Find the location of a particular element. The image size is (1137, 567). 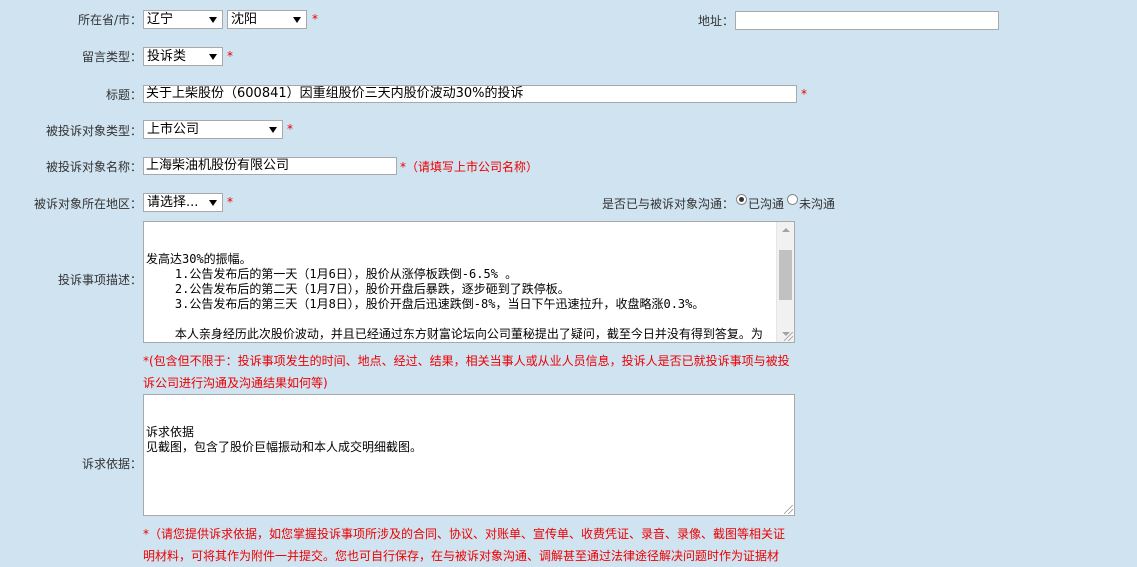

target-type-select-value: 上市公司 is located at coordinates (173, 129).